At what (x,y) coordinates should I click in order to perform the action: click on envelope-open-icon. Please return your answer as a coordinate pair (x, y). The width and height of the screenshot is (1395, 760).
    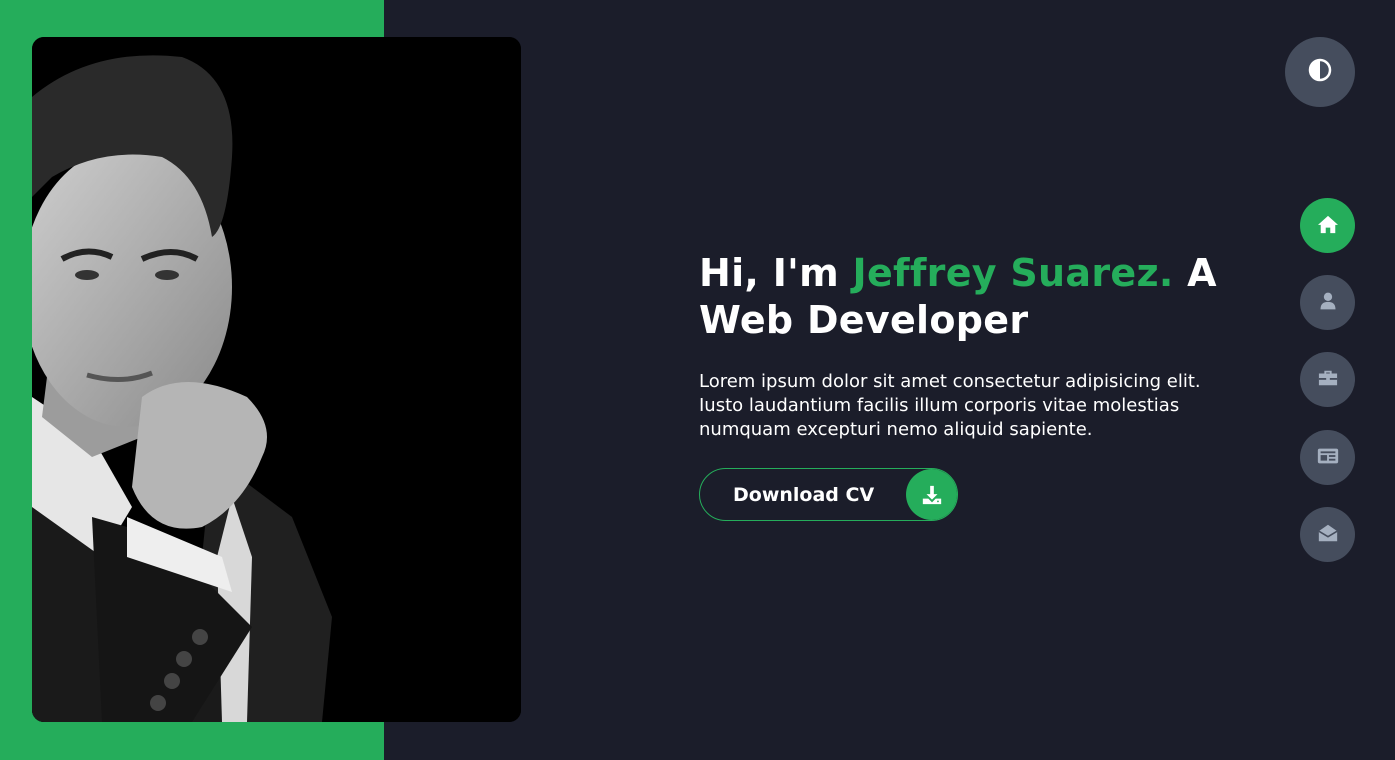
    Looking at the image, I should click on (1328, 535).